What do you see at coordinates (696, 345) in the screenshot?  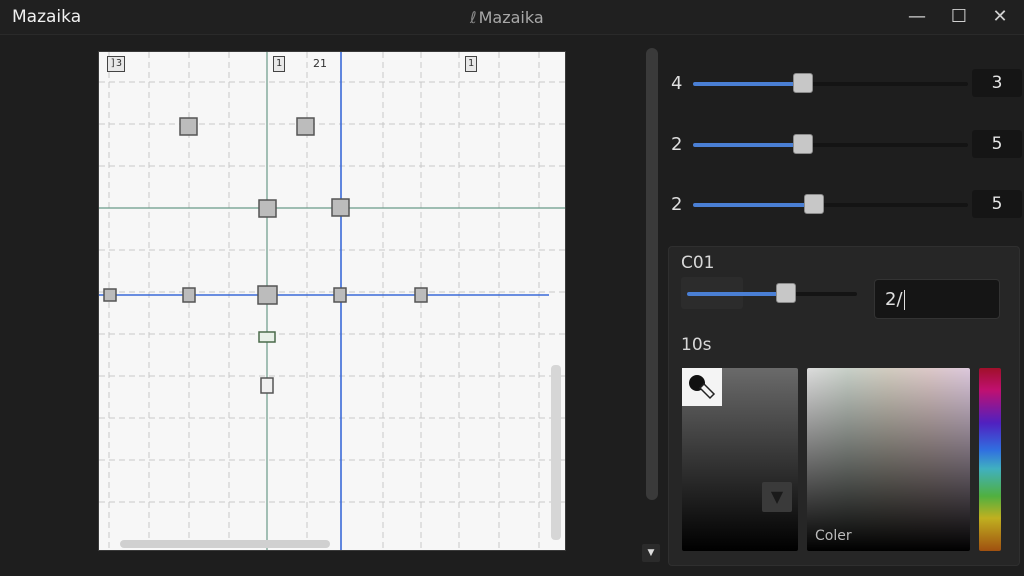 I see `color-panel-subtitle: 10s` at bounding box center [696, 345].